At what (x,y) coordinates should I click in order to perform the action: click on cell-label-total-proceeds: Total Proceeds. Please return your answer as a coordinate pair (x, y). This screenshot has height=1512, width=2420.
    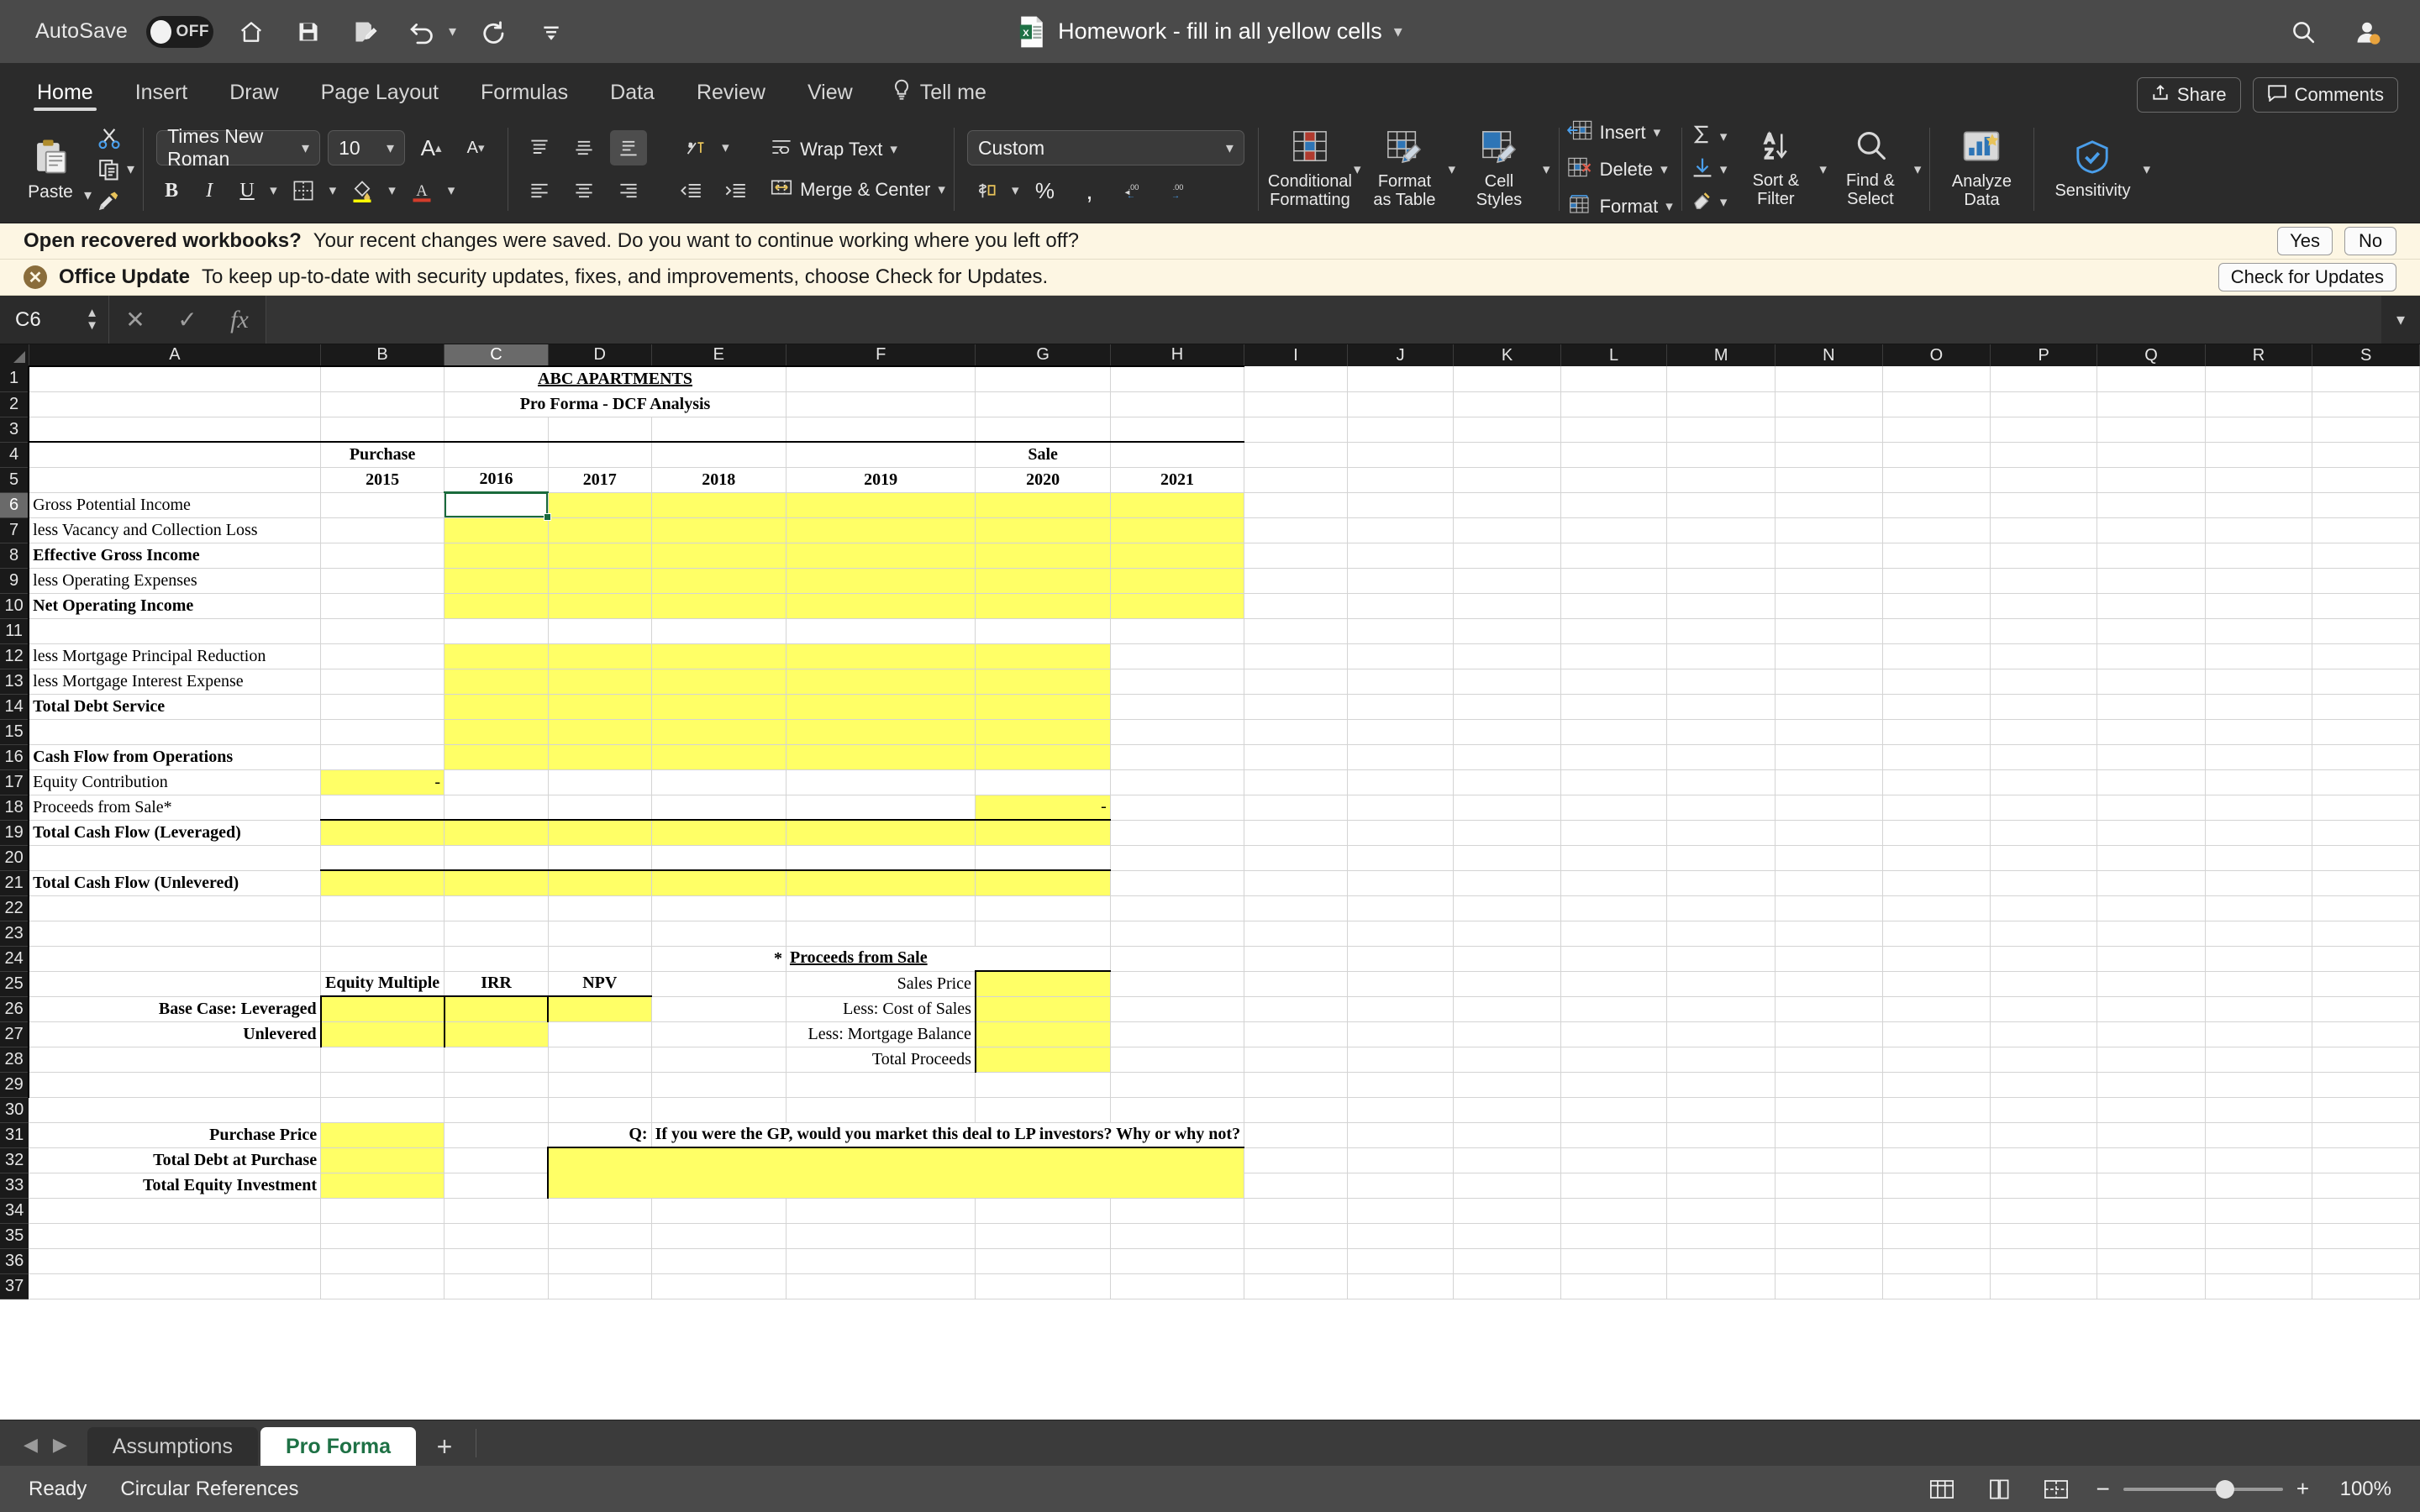
    Looking at the image, I should click on (881, 1060).